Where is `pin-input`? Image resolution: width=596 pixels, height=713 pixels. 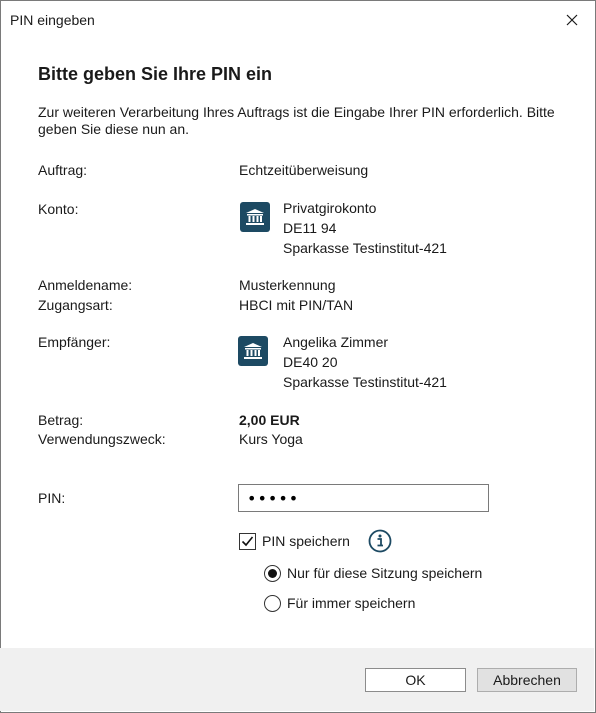
pin-input is located at coordinates (363, 498).